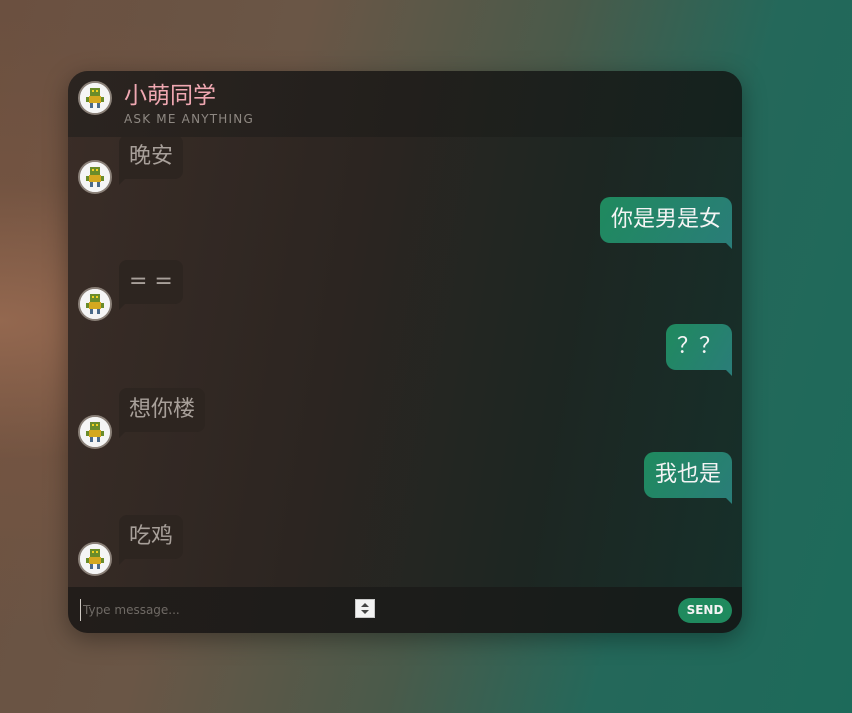 The image size is (852, 713). I want to click on send-button: SEND, so click(705, 610).